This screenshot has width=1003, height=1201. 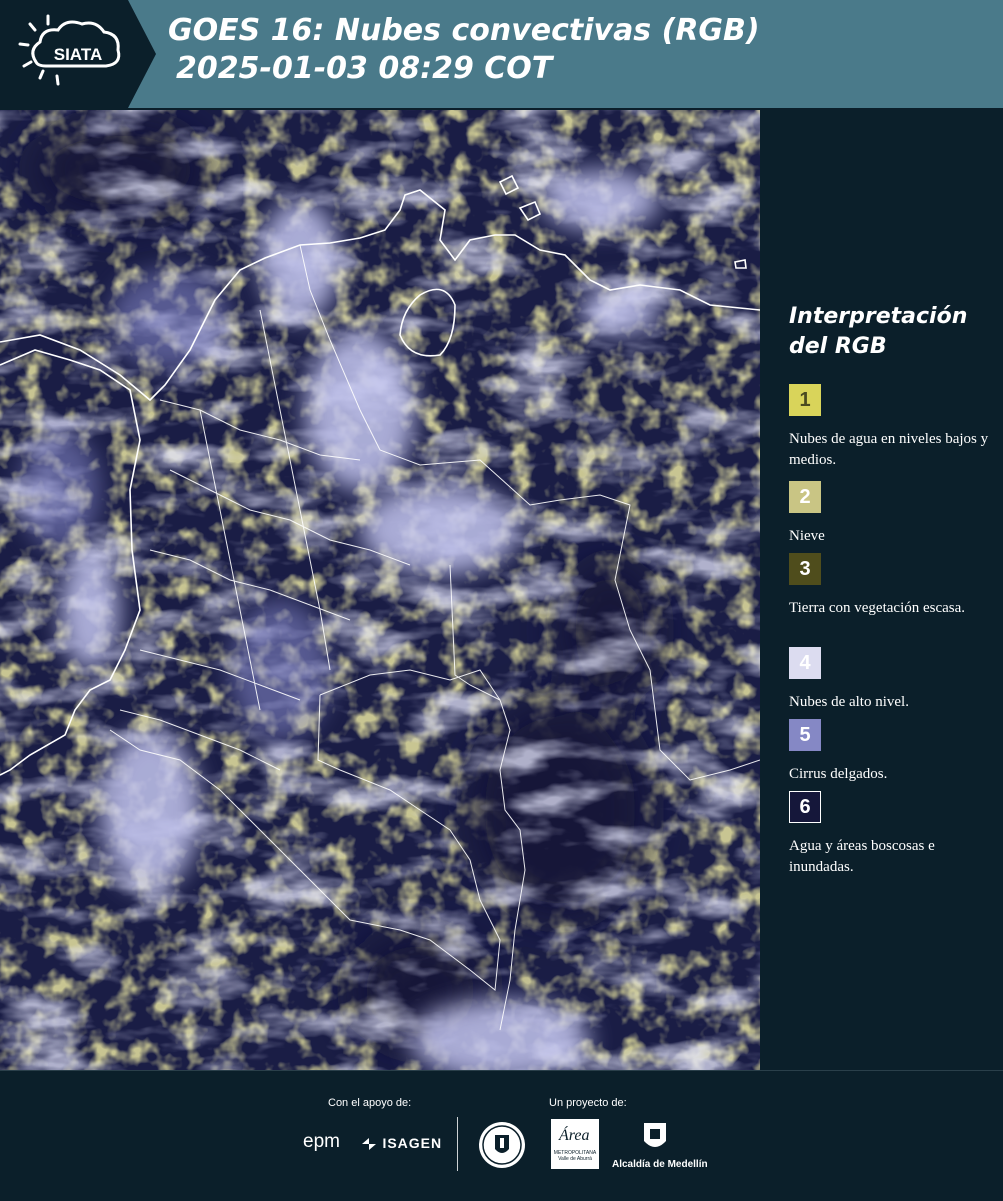 I want to click on legend-label-6: Agua y áreas boscosas e inundadas., so click(x=862, y=856).